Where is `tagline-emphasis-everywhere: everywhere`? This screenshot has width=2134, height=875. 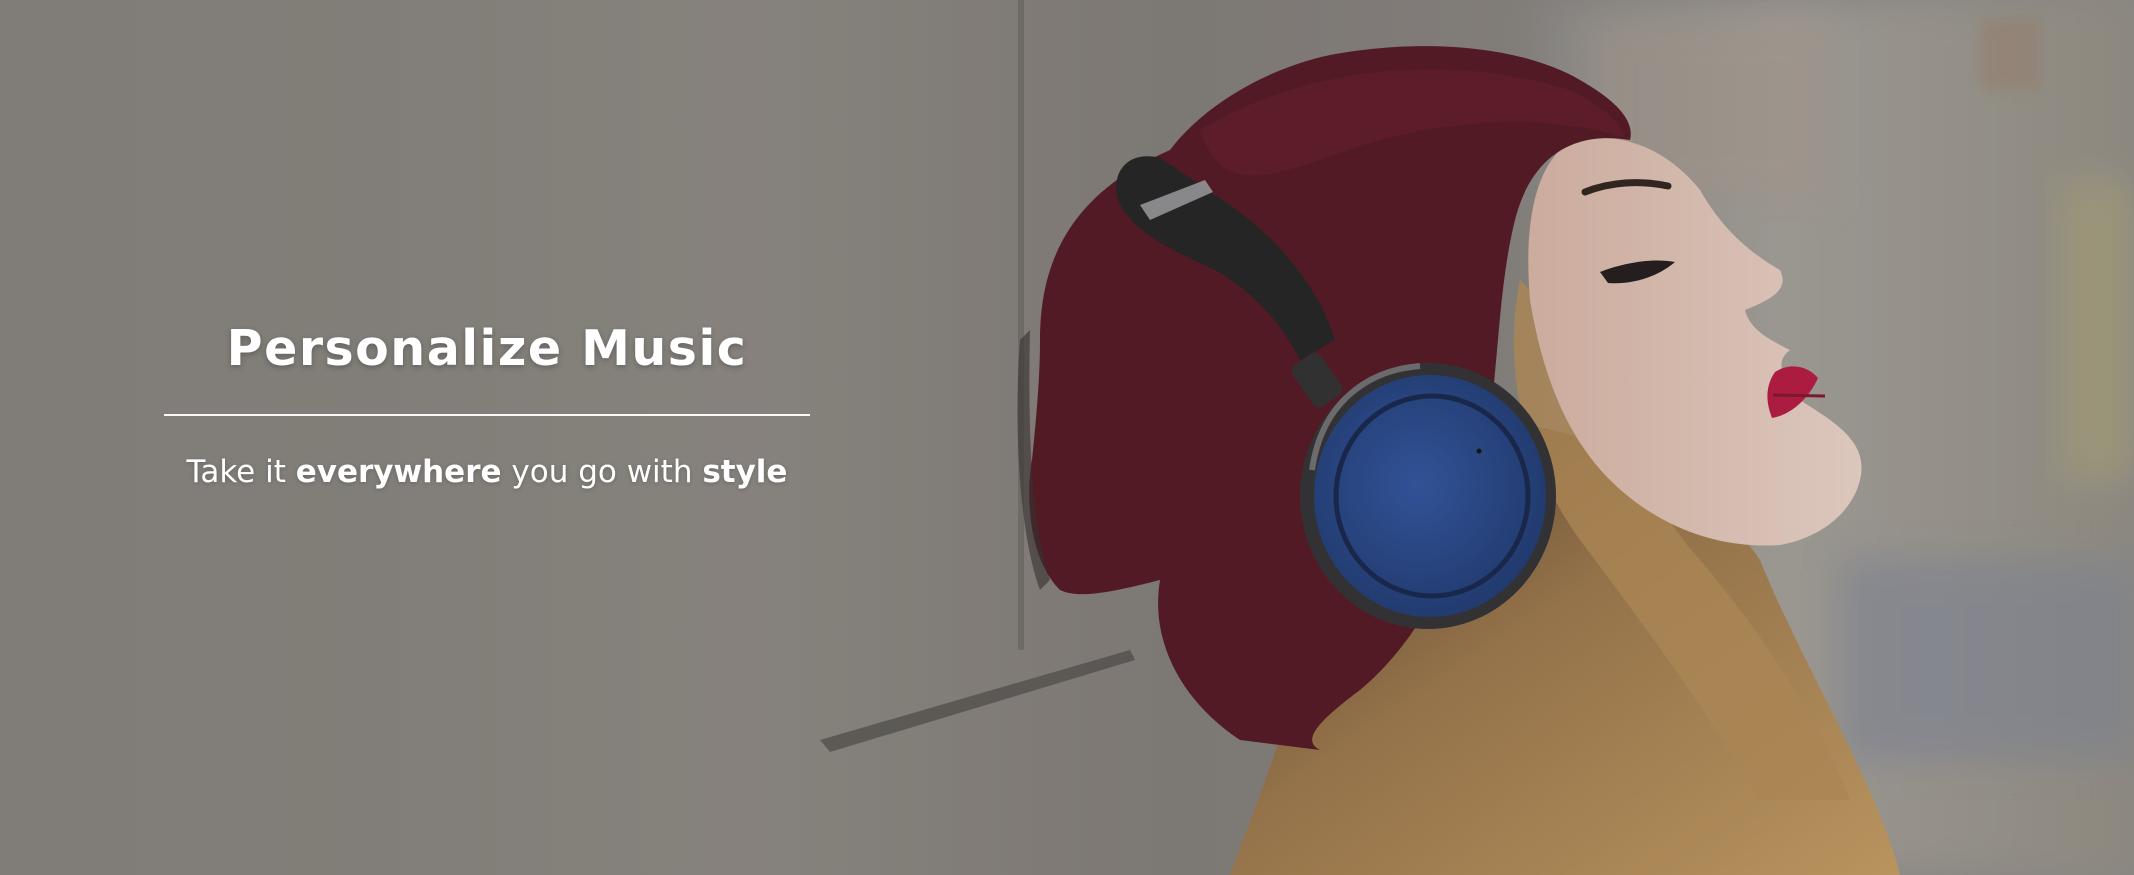
tagline-emphasis-everywhere: everywhere is located at coordinates (398, 472).